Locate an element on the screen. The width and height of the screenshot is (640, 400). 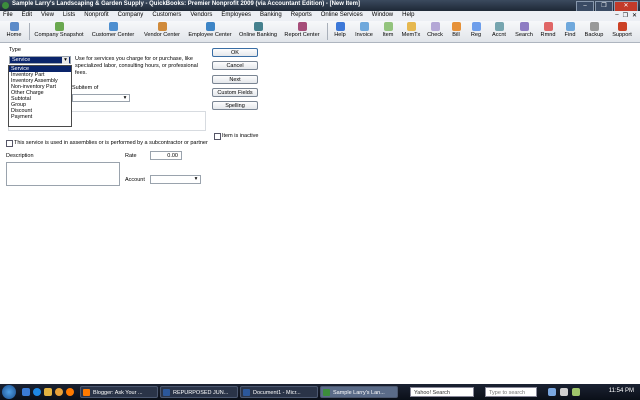
menu-view: View is located at coordinates (47, 15).